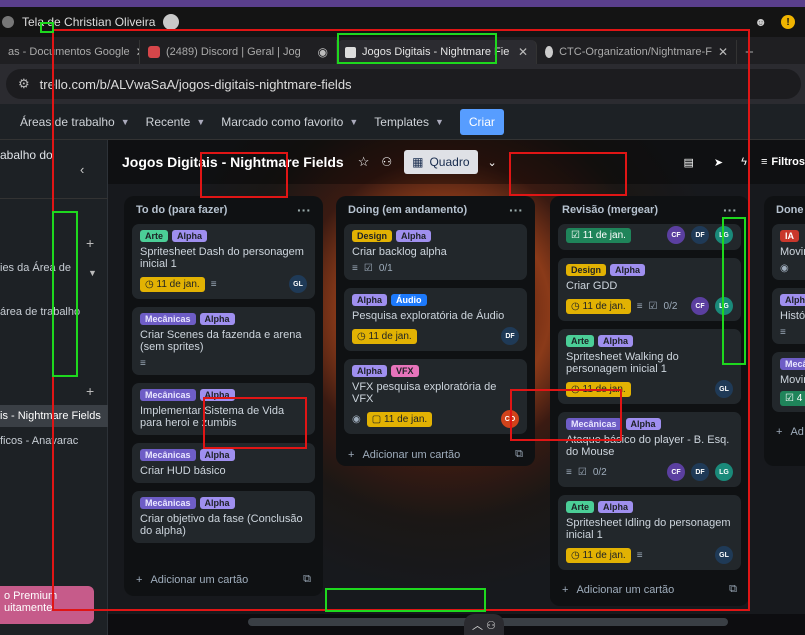 The image size is (805, 635). Describe the element at coordinates (792, 316) in the screenshot. I see `card-title: Histór` at that location.